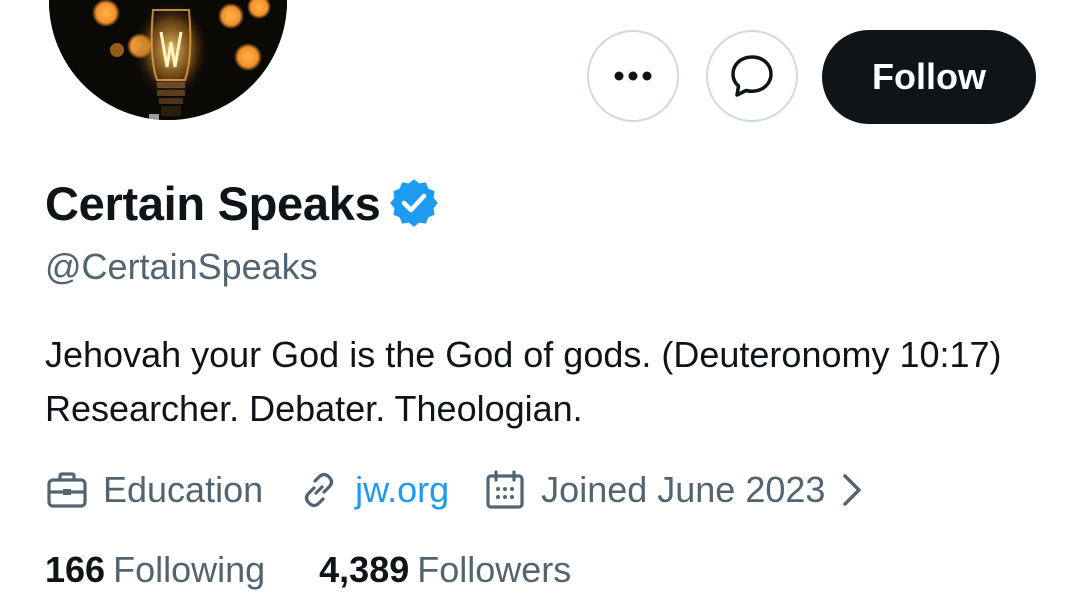 This screenshot has width=1080, height=608. I want to click on display-name: Certain Speaks, so click(213, 203).